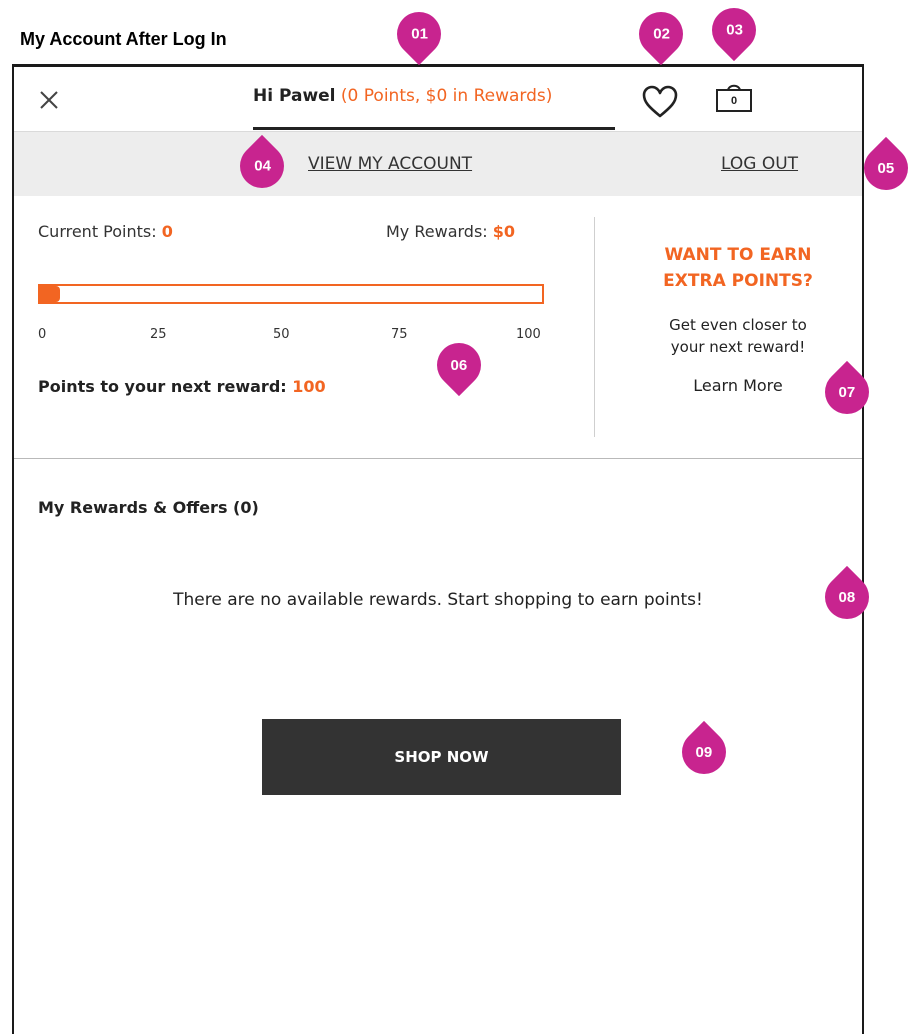 This screenshot has height=1034, width=920. I want to click on top-bar: Hi Pawel (0 Points, $0 in Rewards) 0, so click(438, 99).